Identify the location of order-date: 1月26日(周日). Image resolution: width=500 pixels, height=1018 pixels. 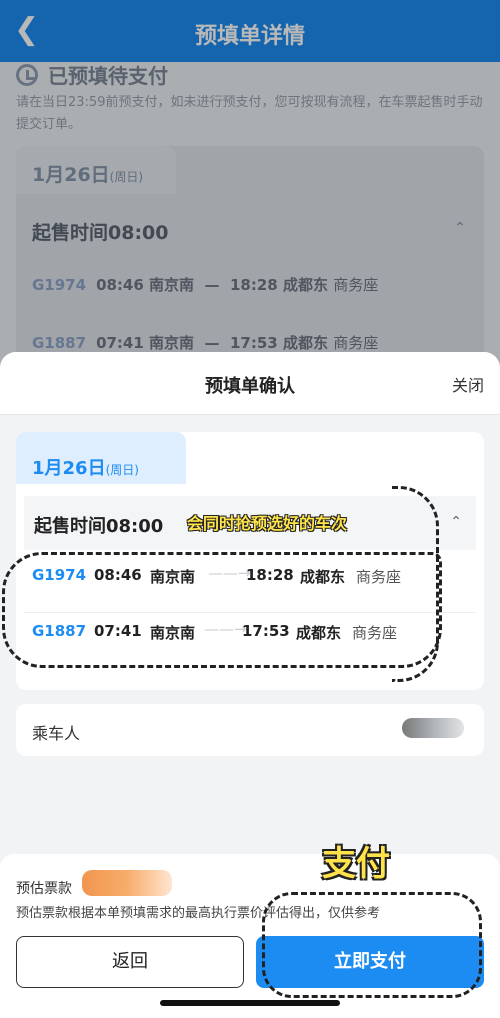
(85, 468).